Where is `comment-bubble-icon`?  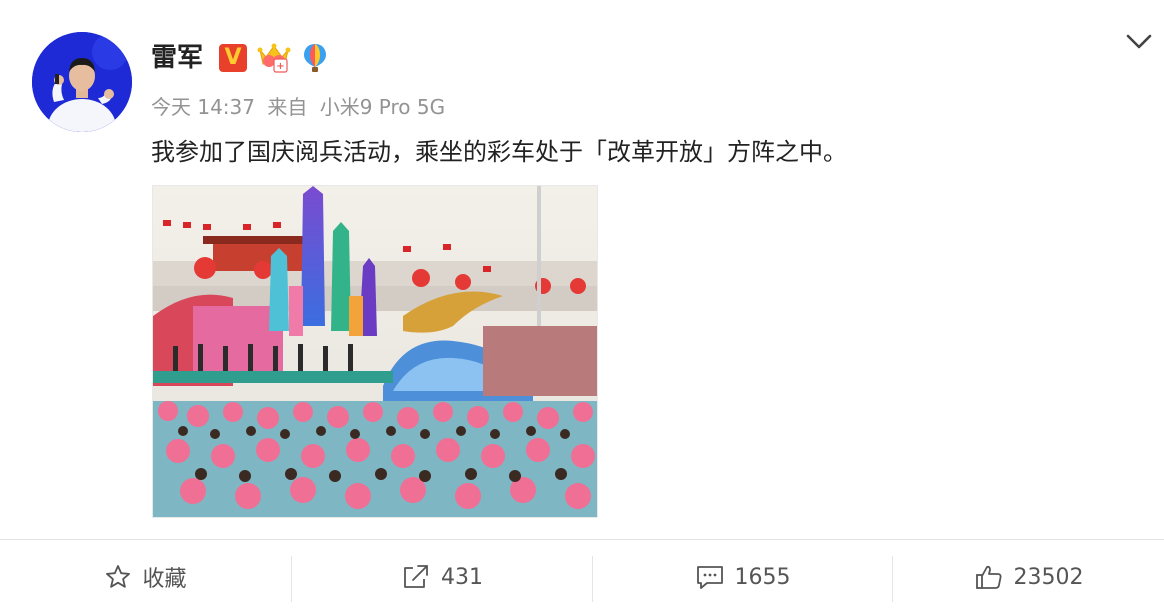 comment-bubble-icon is located at coordinates (709, 577).